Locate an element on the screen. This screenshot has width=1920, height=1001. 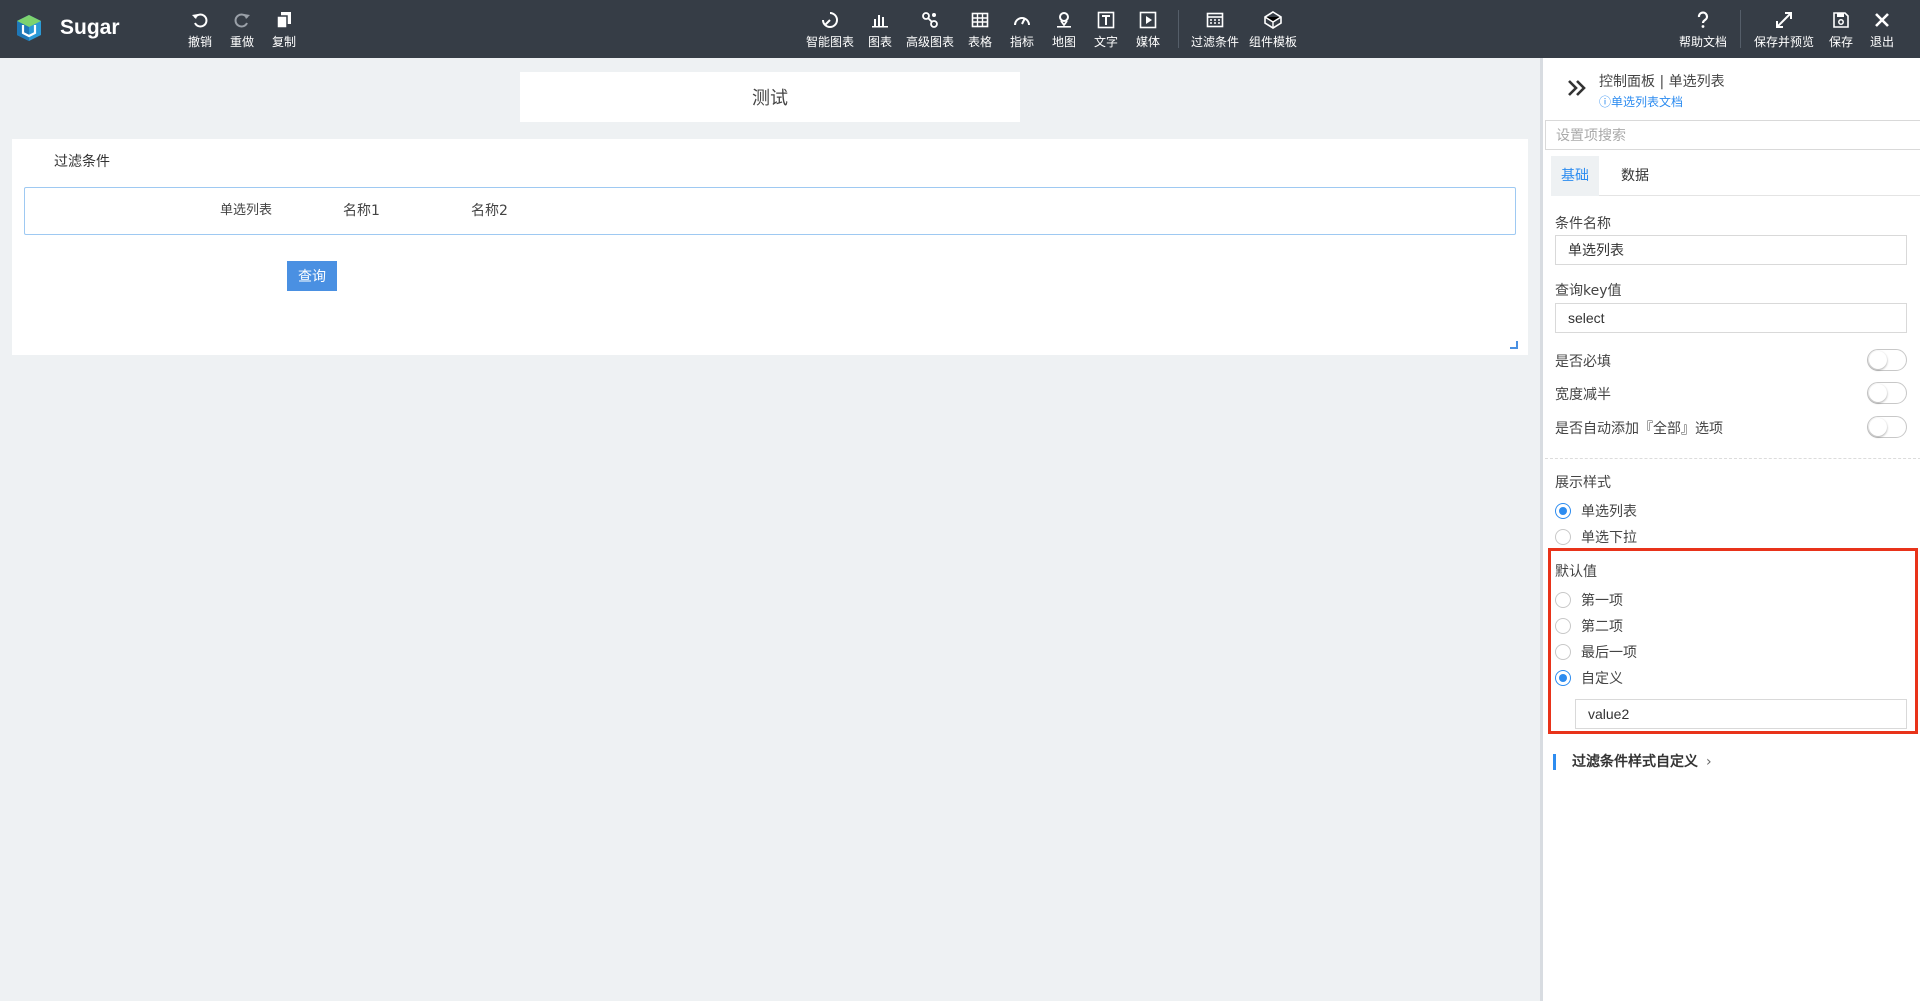
text-icon is located at coordinates (1106, 20).